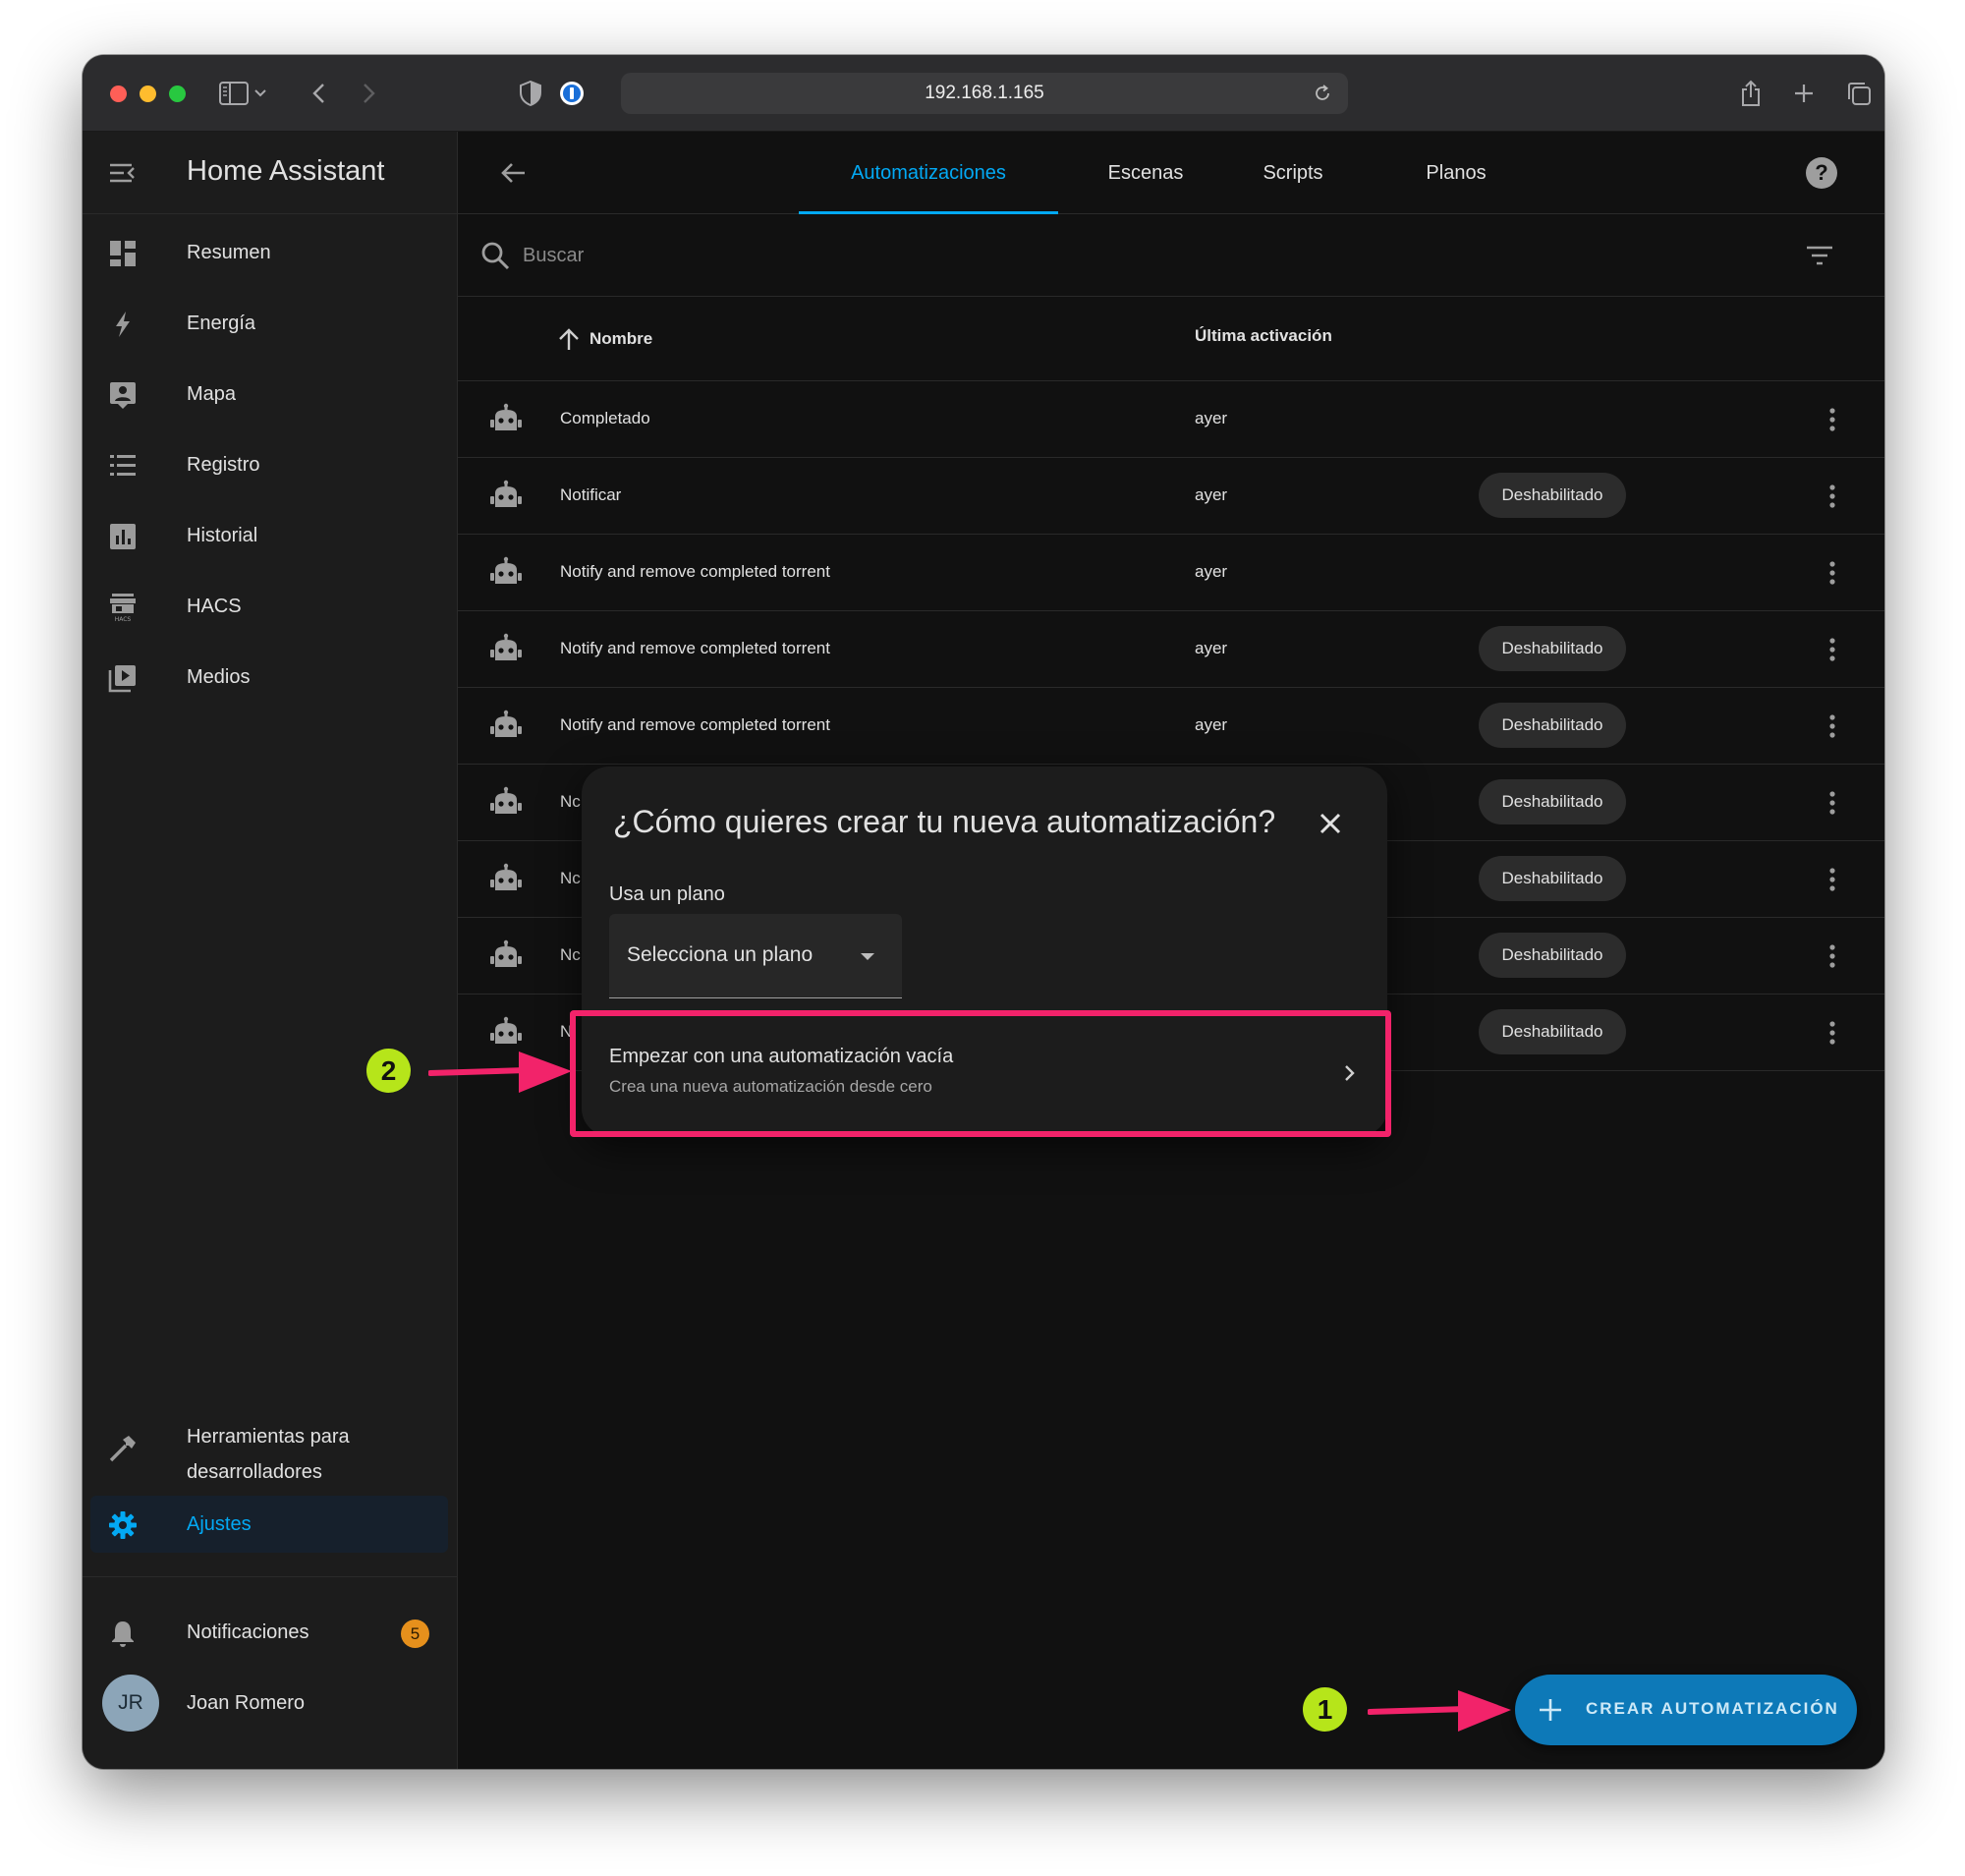 The width and height of the screenshot is (1965, 1876). What do you see at coordinates (1325, 1709) in the screenshot?
I see `step-badge-1: 1` at bounding box center [1325, 1709].